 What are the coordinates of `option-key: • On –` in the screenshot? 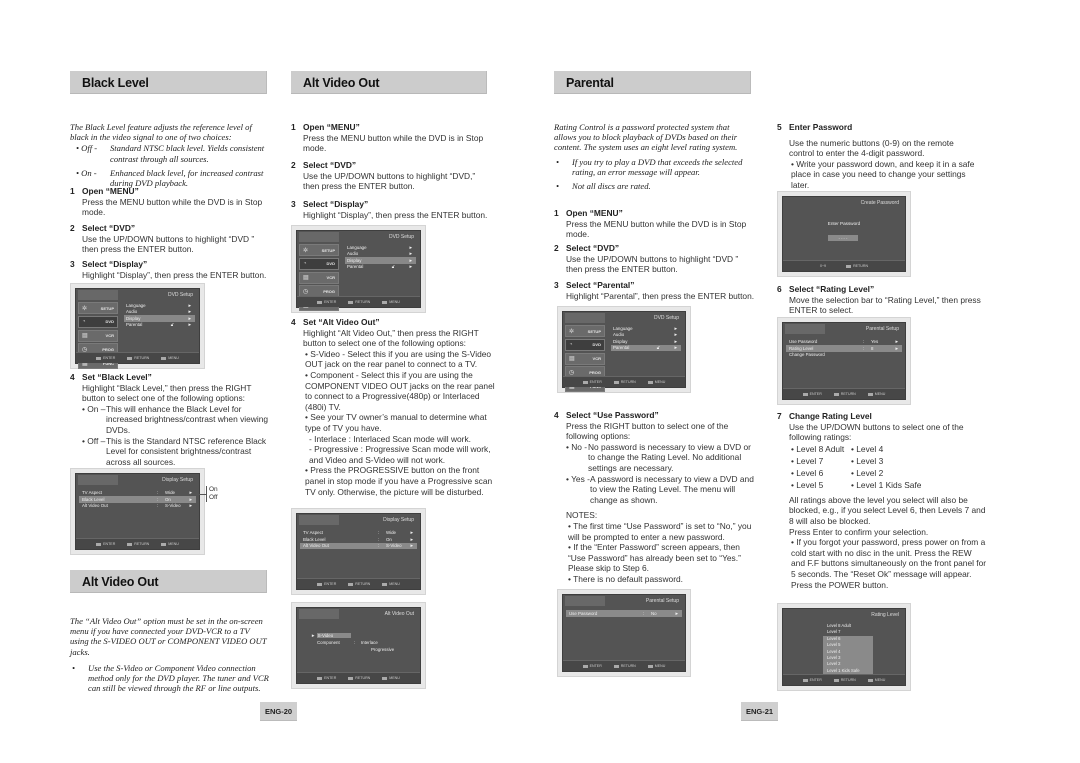 It's located at (94, 408).